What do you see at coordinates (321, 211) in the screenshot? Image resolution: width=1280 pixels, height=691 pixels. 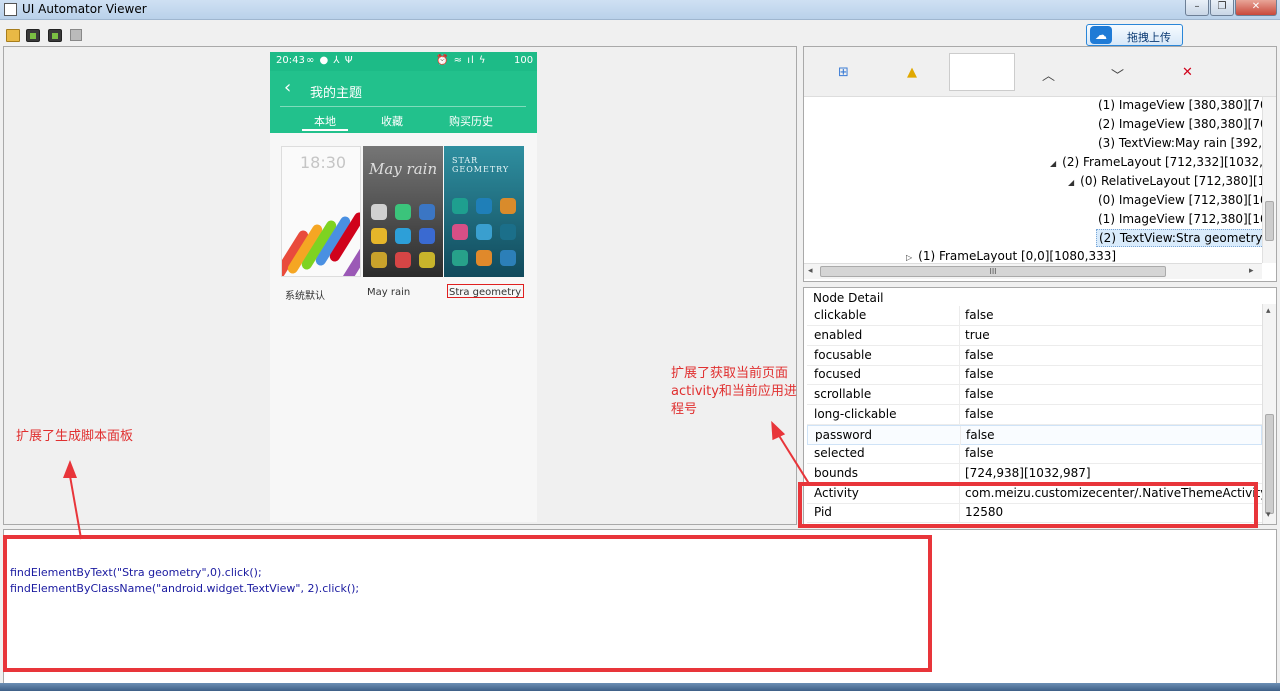 I see `theme-card-default: 18:30` at bounding box center [321, 211].